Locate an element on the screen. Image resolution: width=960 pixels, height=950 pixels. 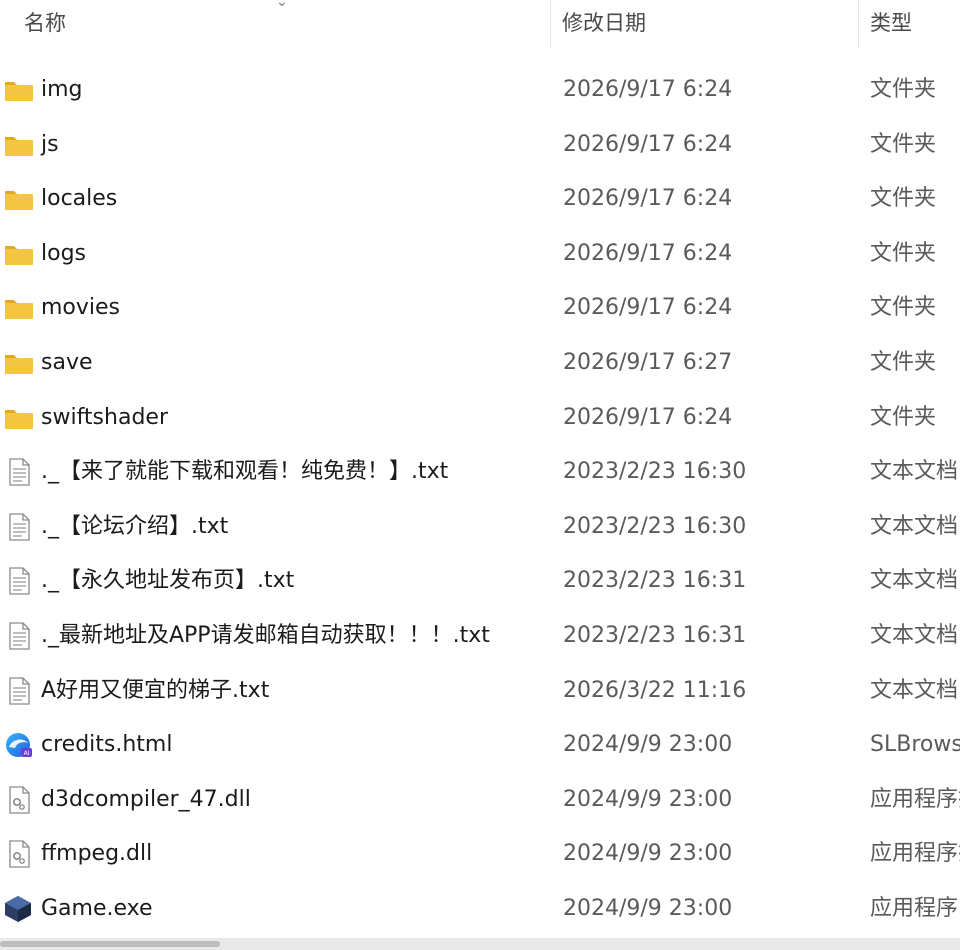
file-name: credits.html is located at coordinates (107, 745).